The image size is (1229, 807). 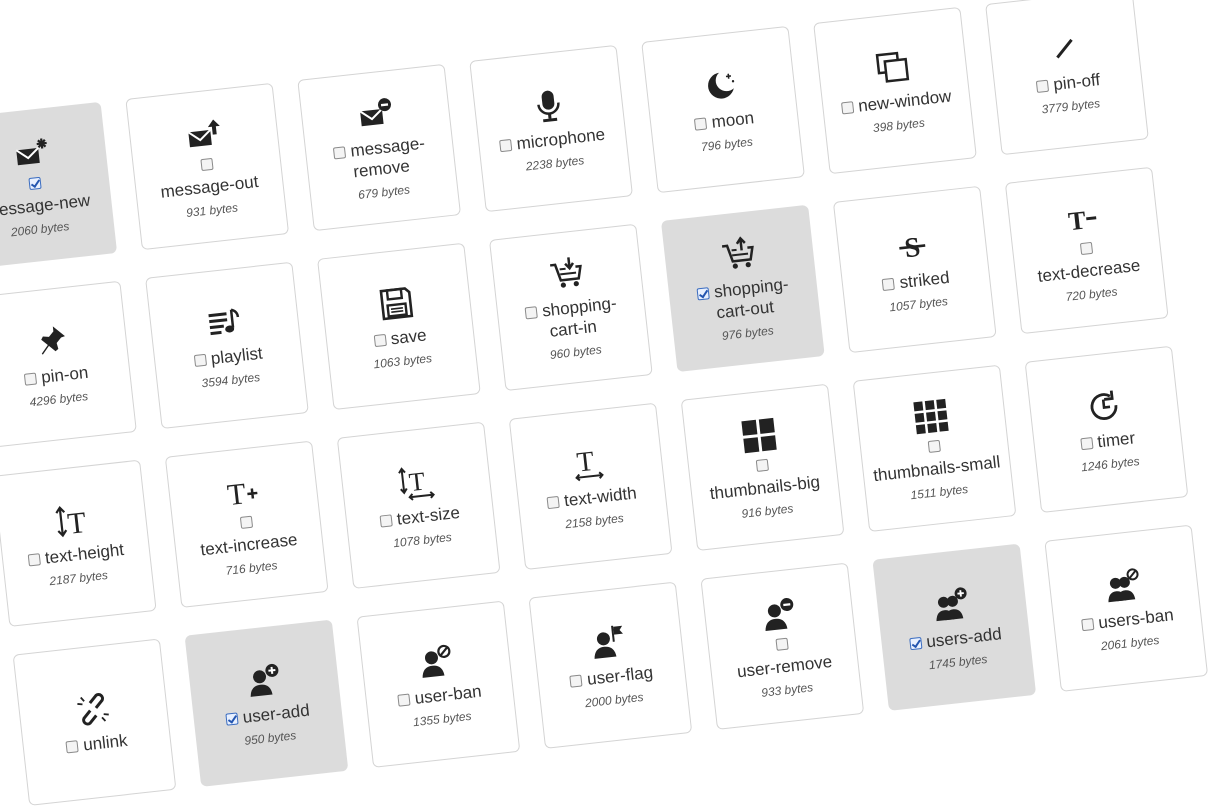 What do you see at coordinates (701, 123) in the screenshot?
I see `moon-checkbox` at bounding box center [701, 123].